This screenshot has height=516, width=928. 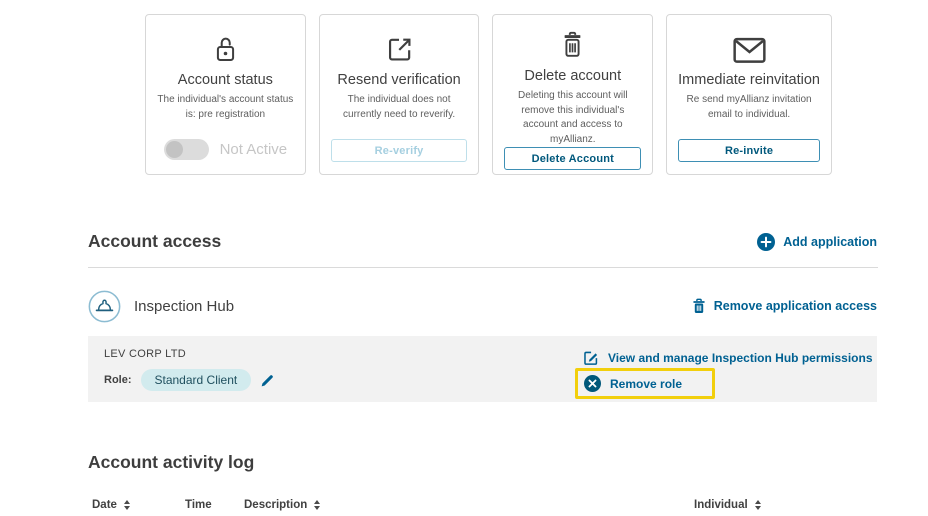 I want to click on delete-account-button: Delete Account, so click(x=573, y=158).